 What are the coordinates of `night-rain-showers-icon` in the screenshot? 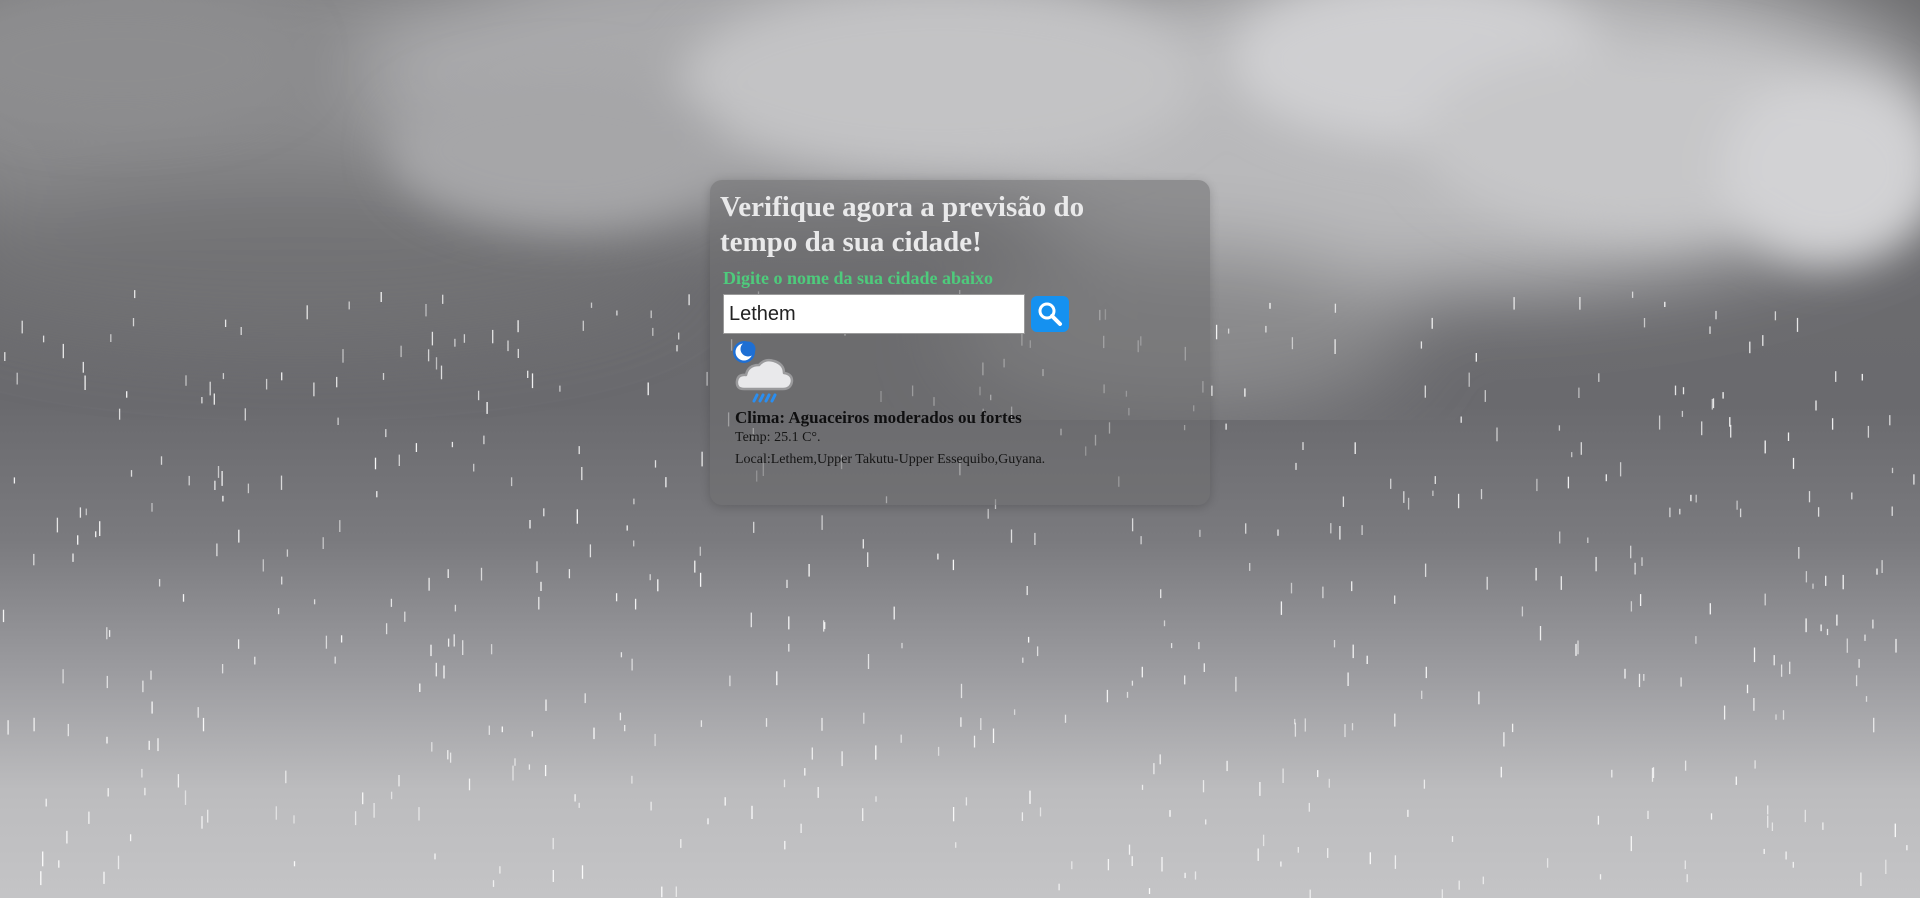 It's located at (763, 372).